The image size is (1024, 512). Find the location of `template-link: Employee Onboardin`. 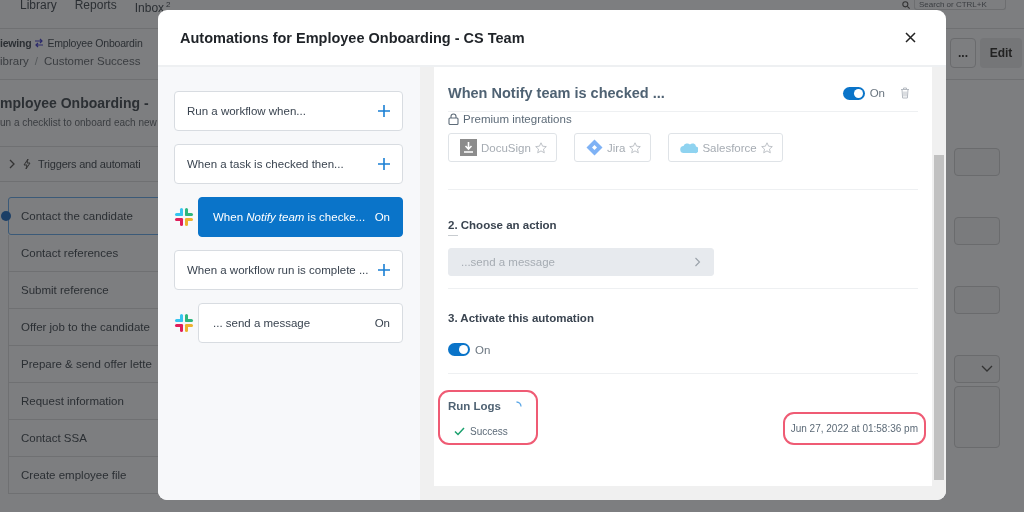

template-link: Employee Onboardin is located at coordinates (95, 43).